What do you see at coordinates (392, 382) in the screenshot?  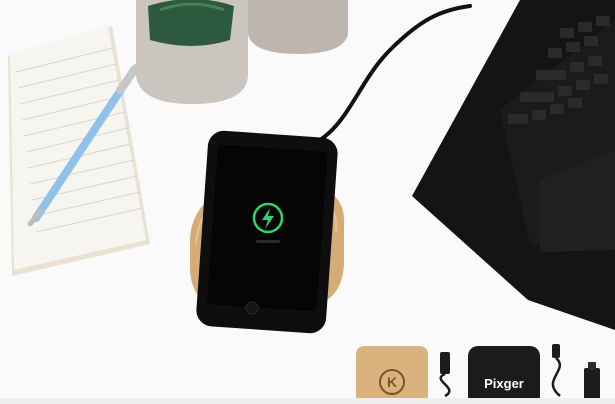 I see `k-logo-letter: K` at bounding box center [392, 382].